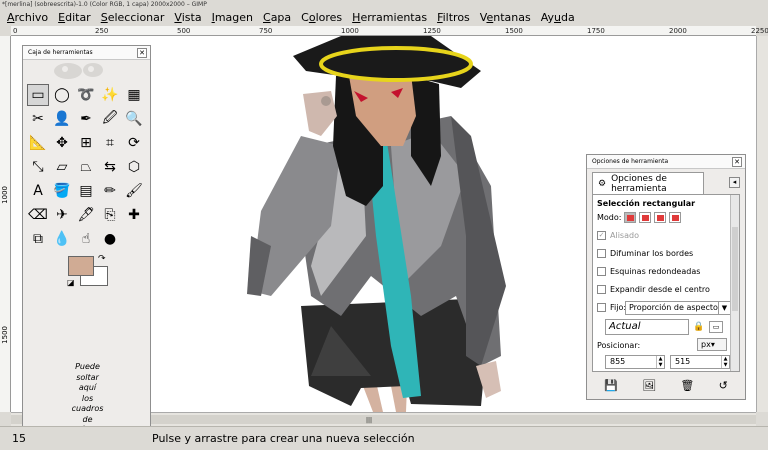 Image resolution: width=768 pixels, height=450 pixels. Describe the element at coordinates (618, 235) in the screenshot. I see `antialias-checkbox: ✓ Alisado` at that location.